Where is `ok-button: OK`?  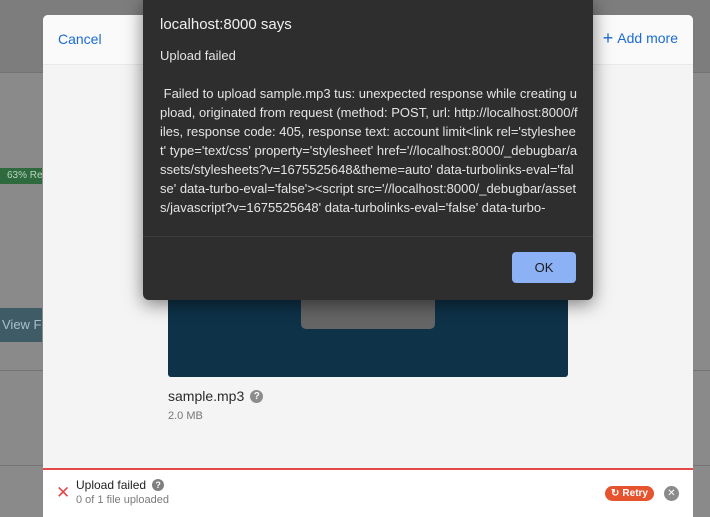 ok-button: OK is located at coordinates (544, 267).